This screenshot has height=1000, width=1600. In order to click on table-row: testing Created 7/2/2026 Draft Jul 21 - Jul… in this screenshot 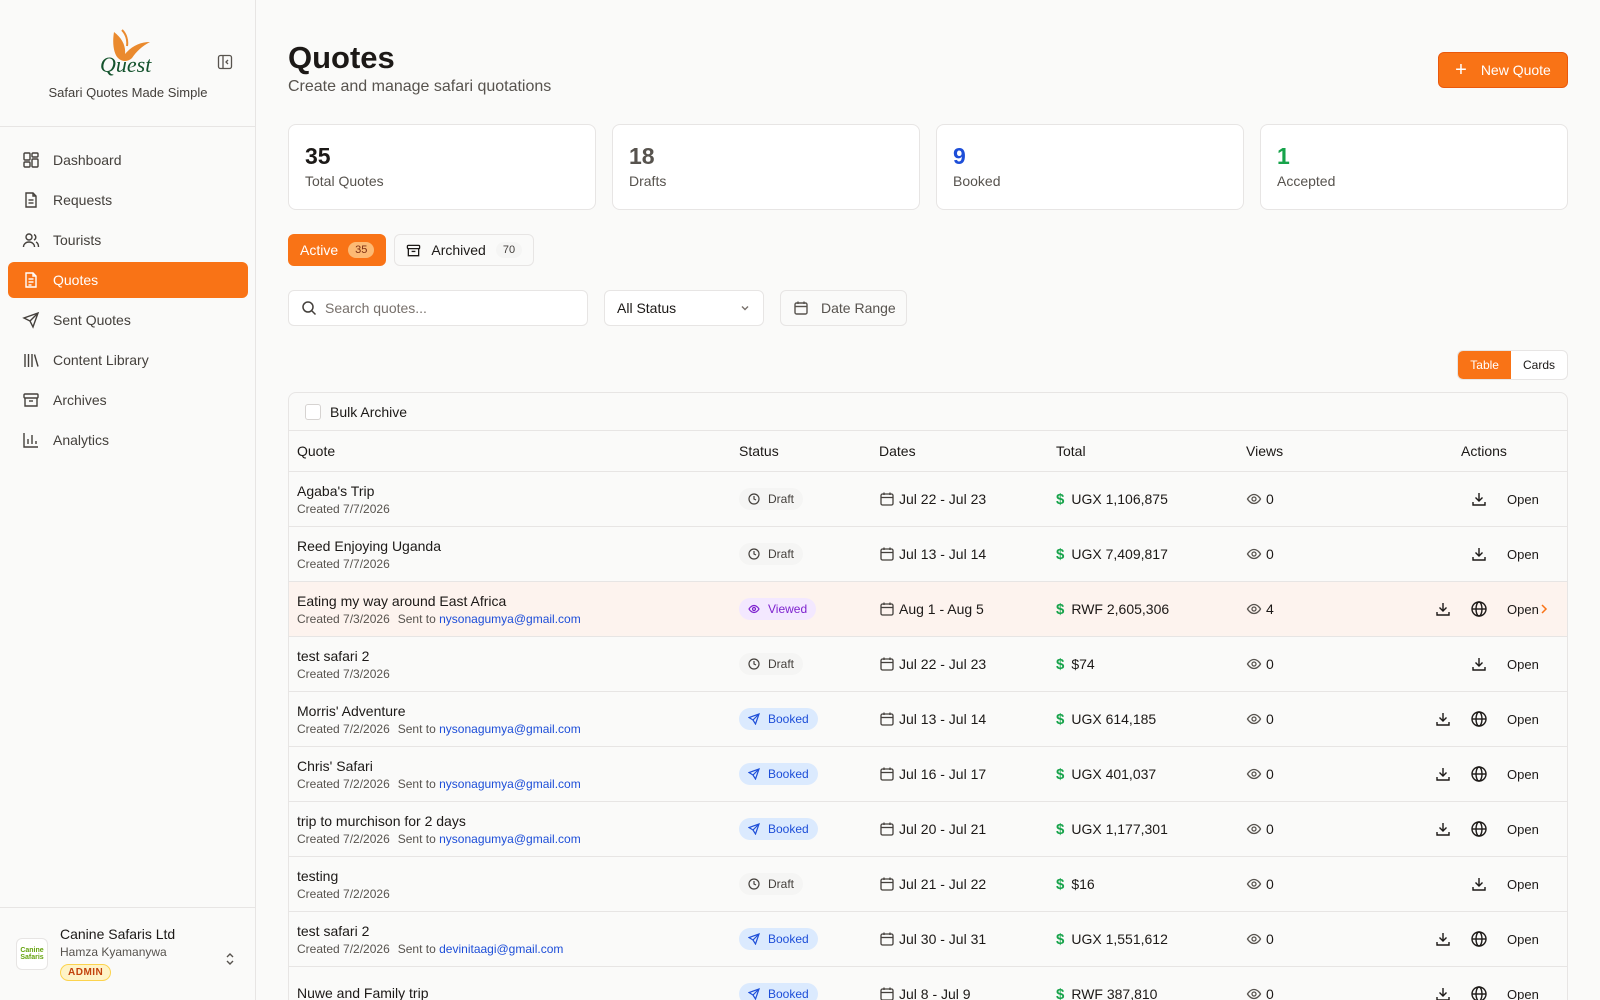, I will do `click(928, 884)`.